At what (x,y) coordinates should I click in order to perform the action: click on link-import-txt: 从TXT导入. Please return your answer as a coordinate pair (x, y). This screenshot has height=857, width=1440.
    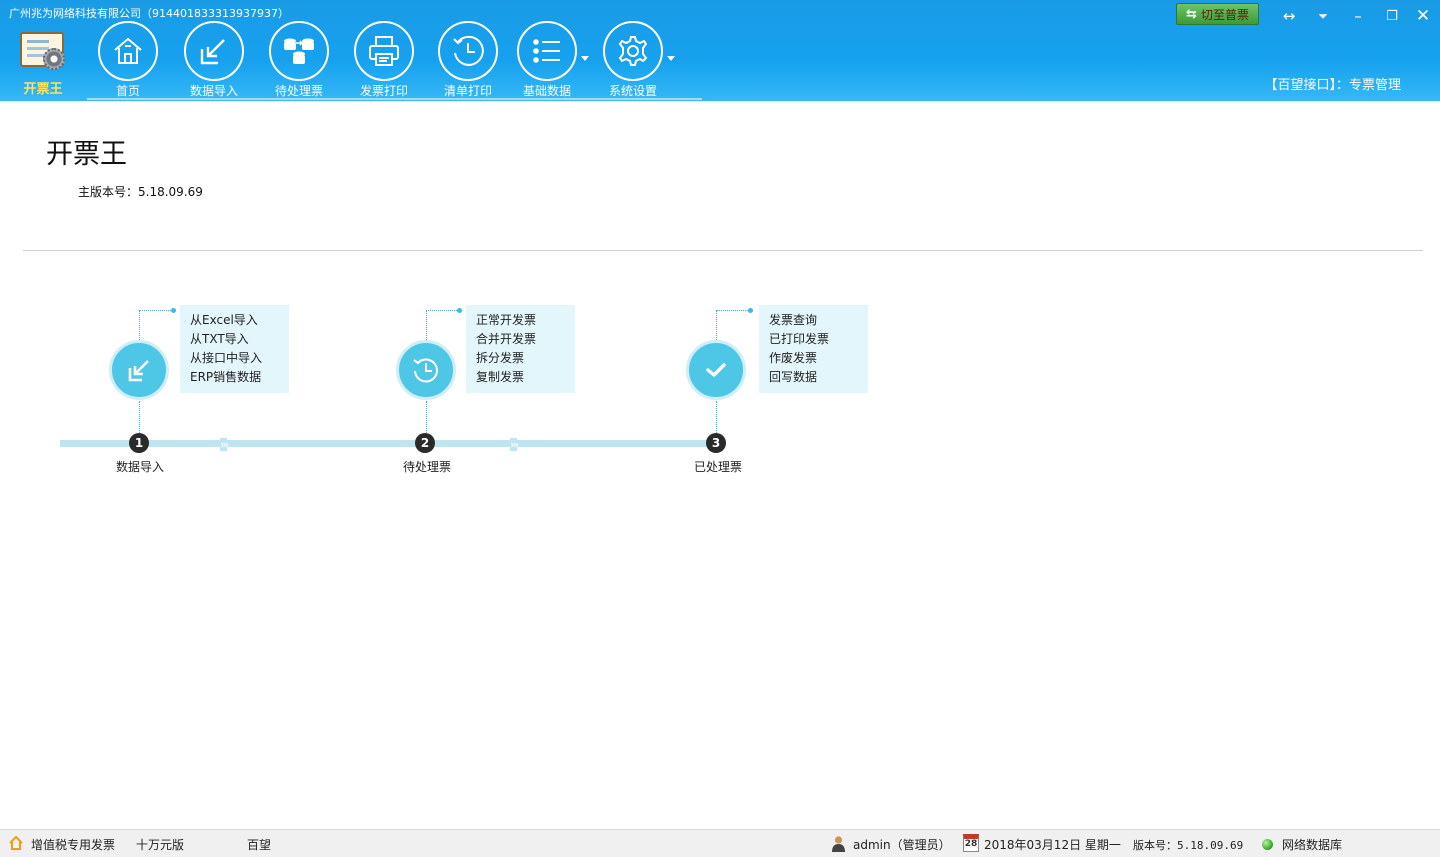
    Looking at the image, I should click on (239, 339).